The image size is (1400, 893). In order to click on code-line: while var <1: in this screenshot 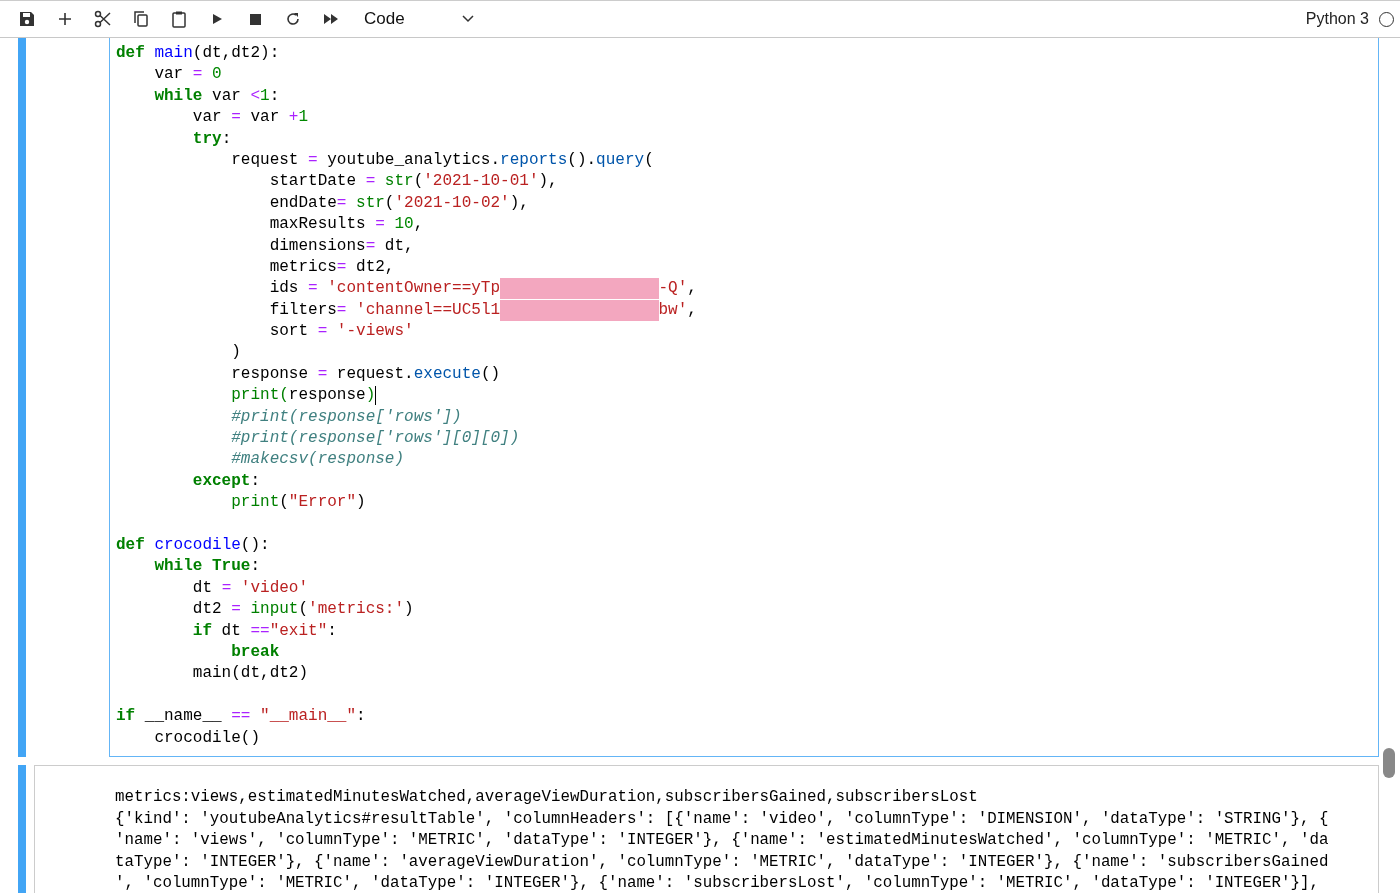, I will do `click(216, 96)`.